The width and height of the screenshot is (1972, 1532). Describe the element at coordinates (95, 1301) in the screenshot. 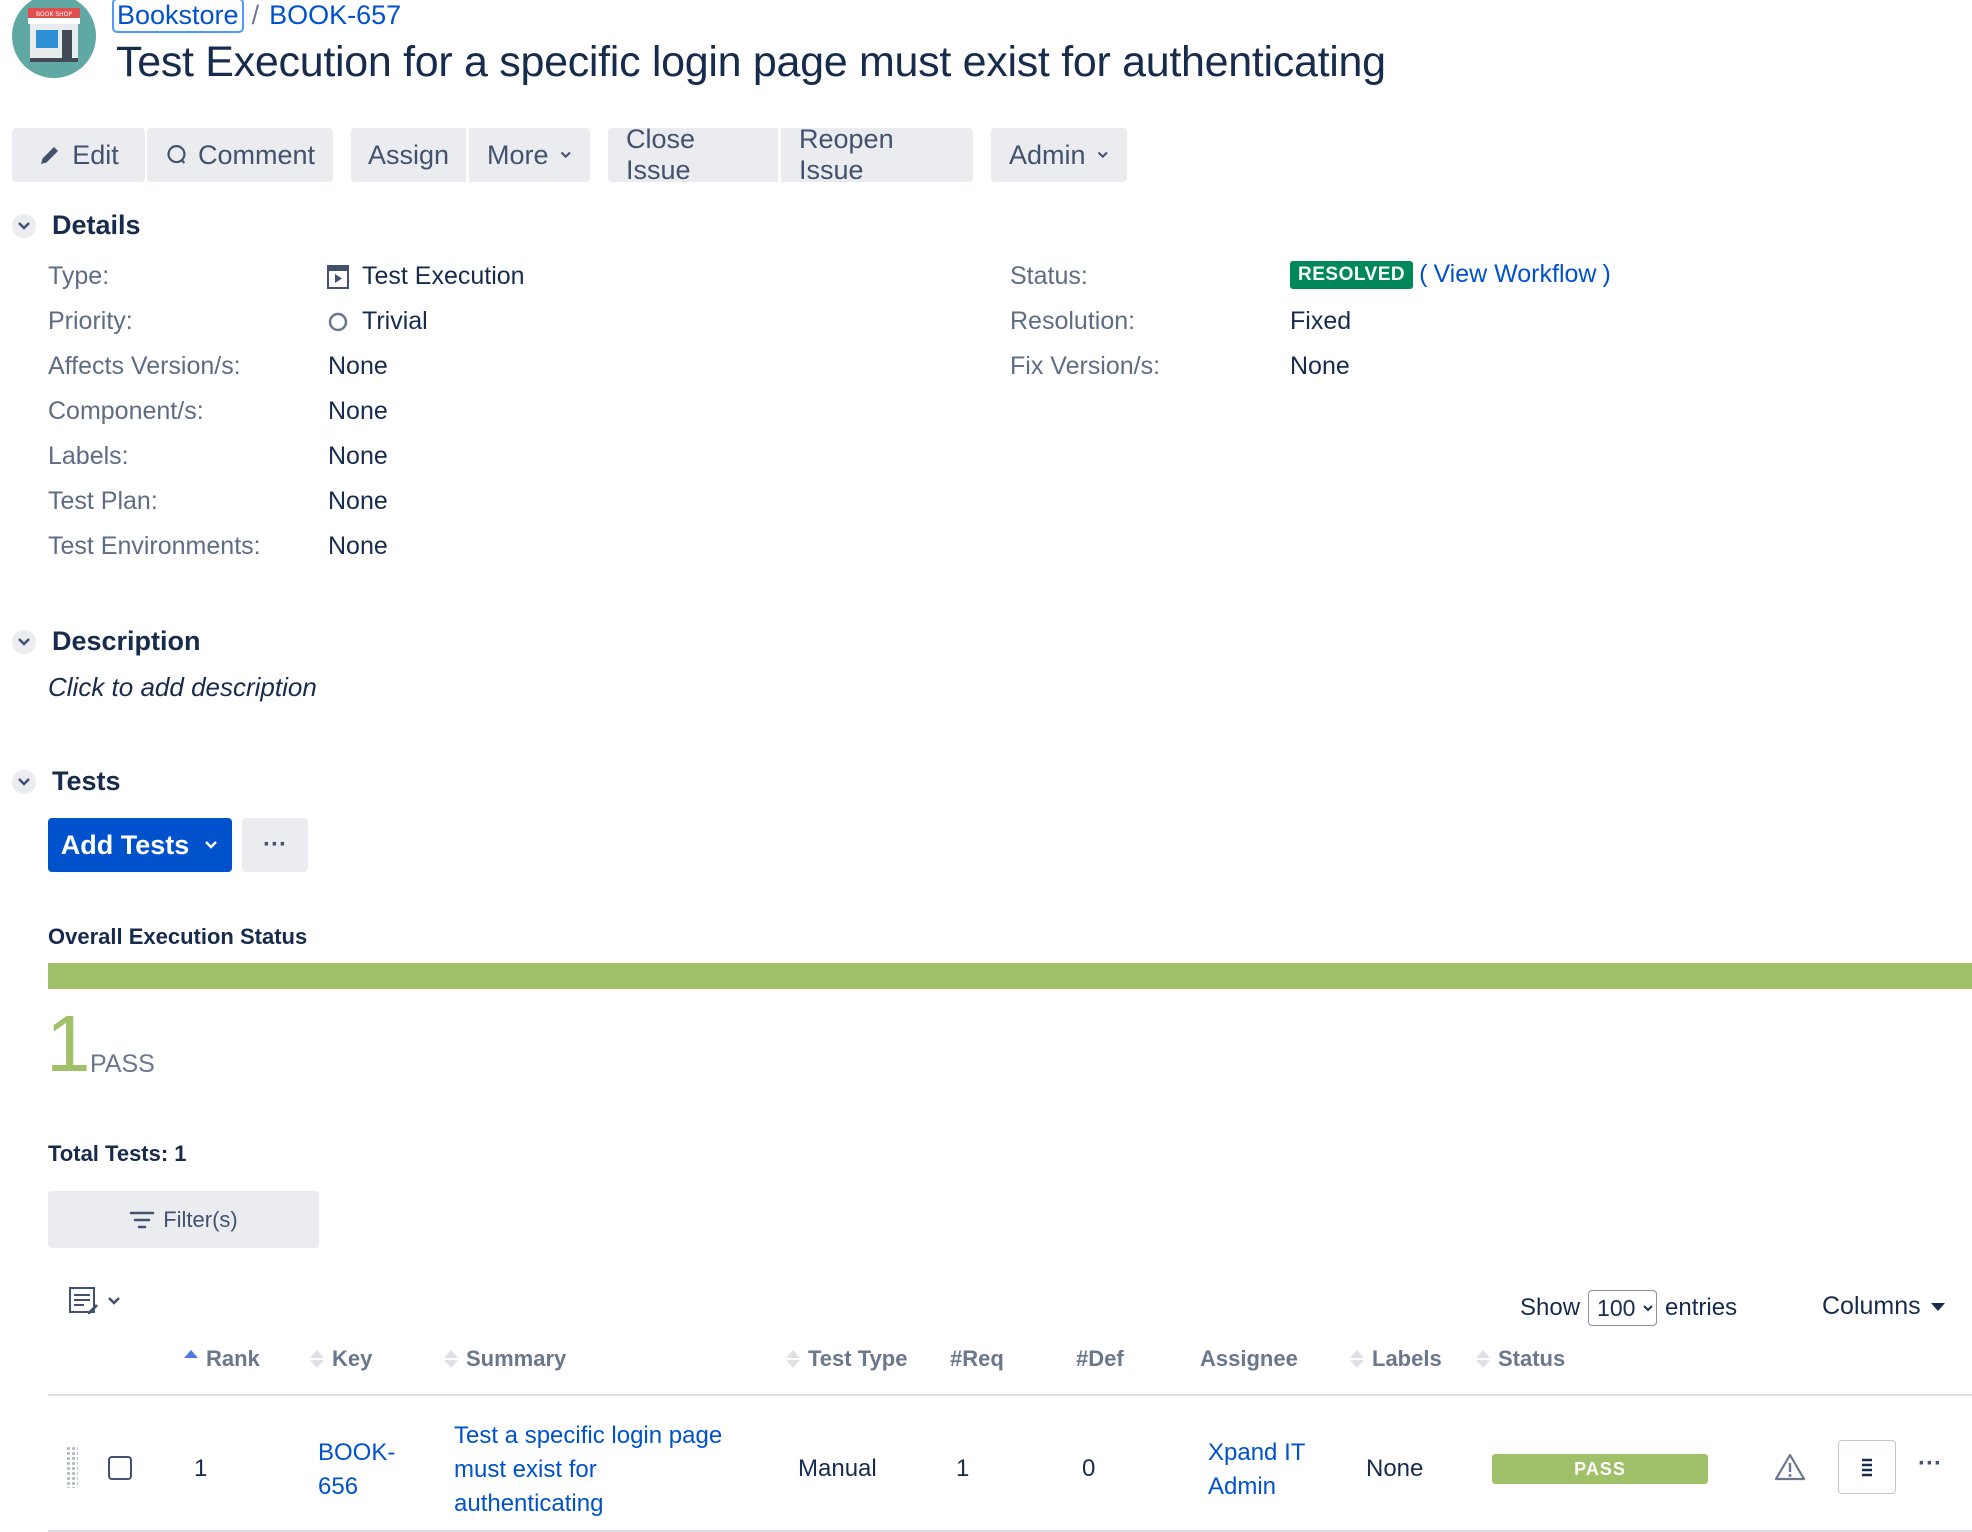

I see `bulk-edit-menu` at that location.